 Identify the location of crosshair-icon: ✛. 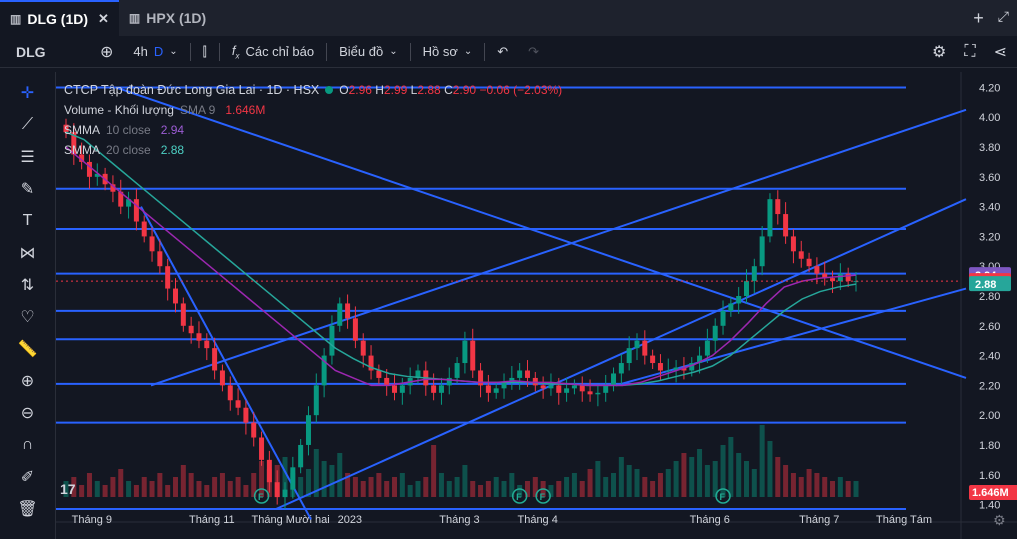
(28, 93).